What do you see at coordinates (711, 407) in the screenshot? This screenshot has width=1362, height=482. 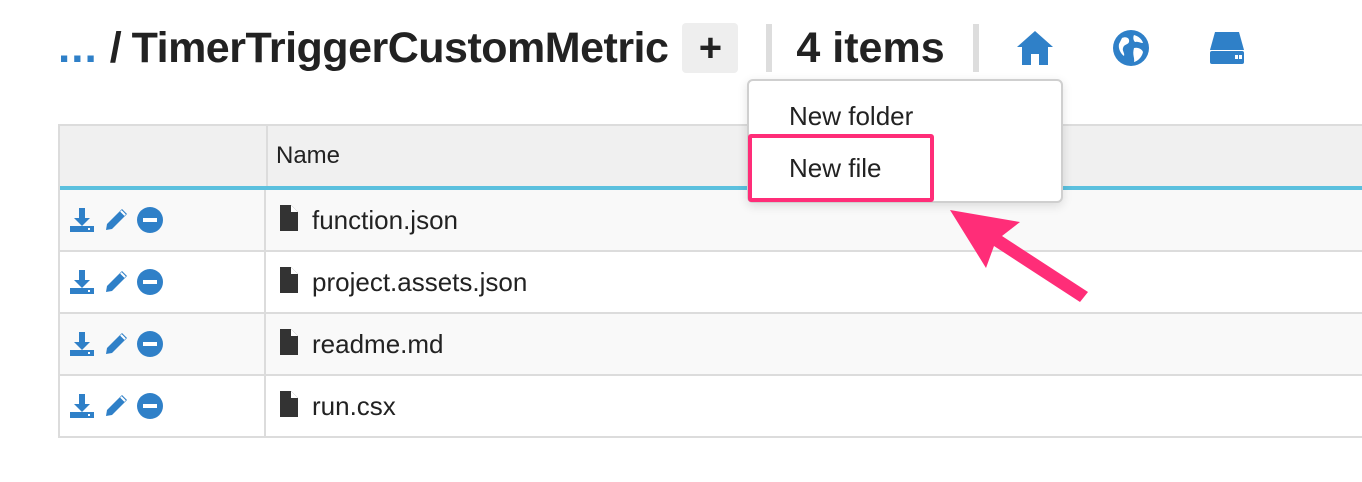 I see `table-row: run.csx` at bounding box center [711, 407].